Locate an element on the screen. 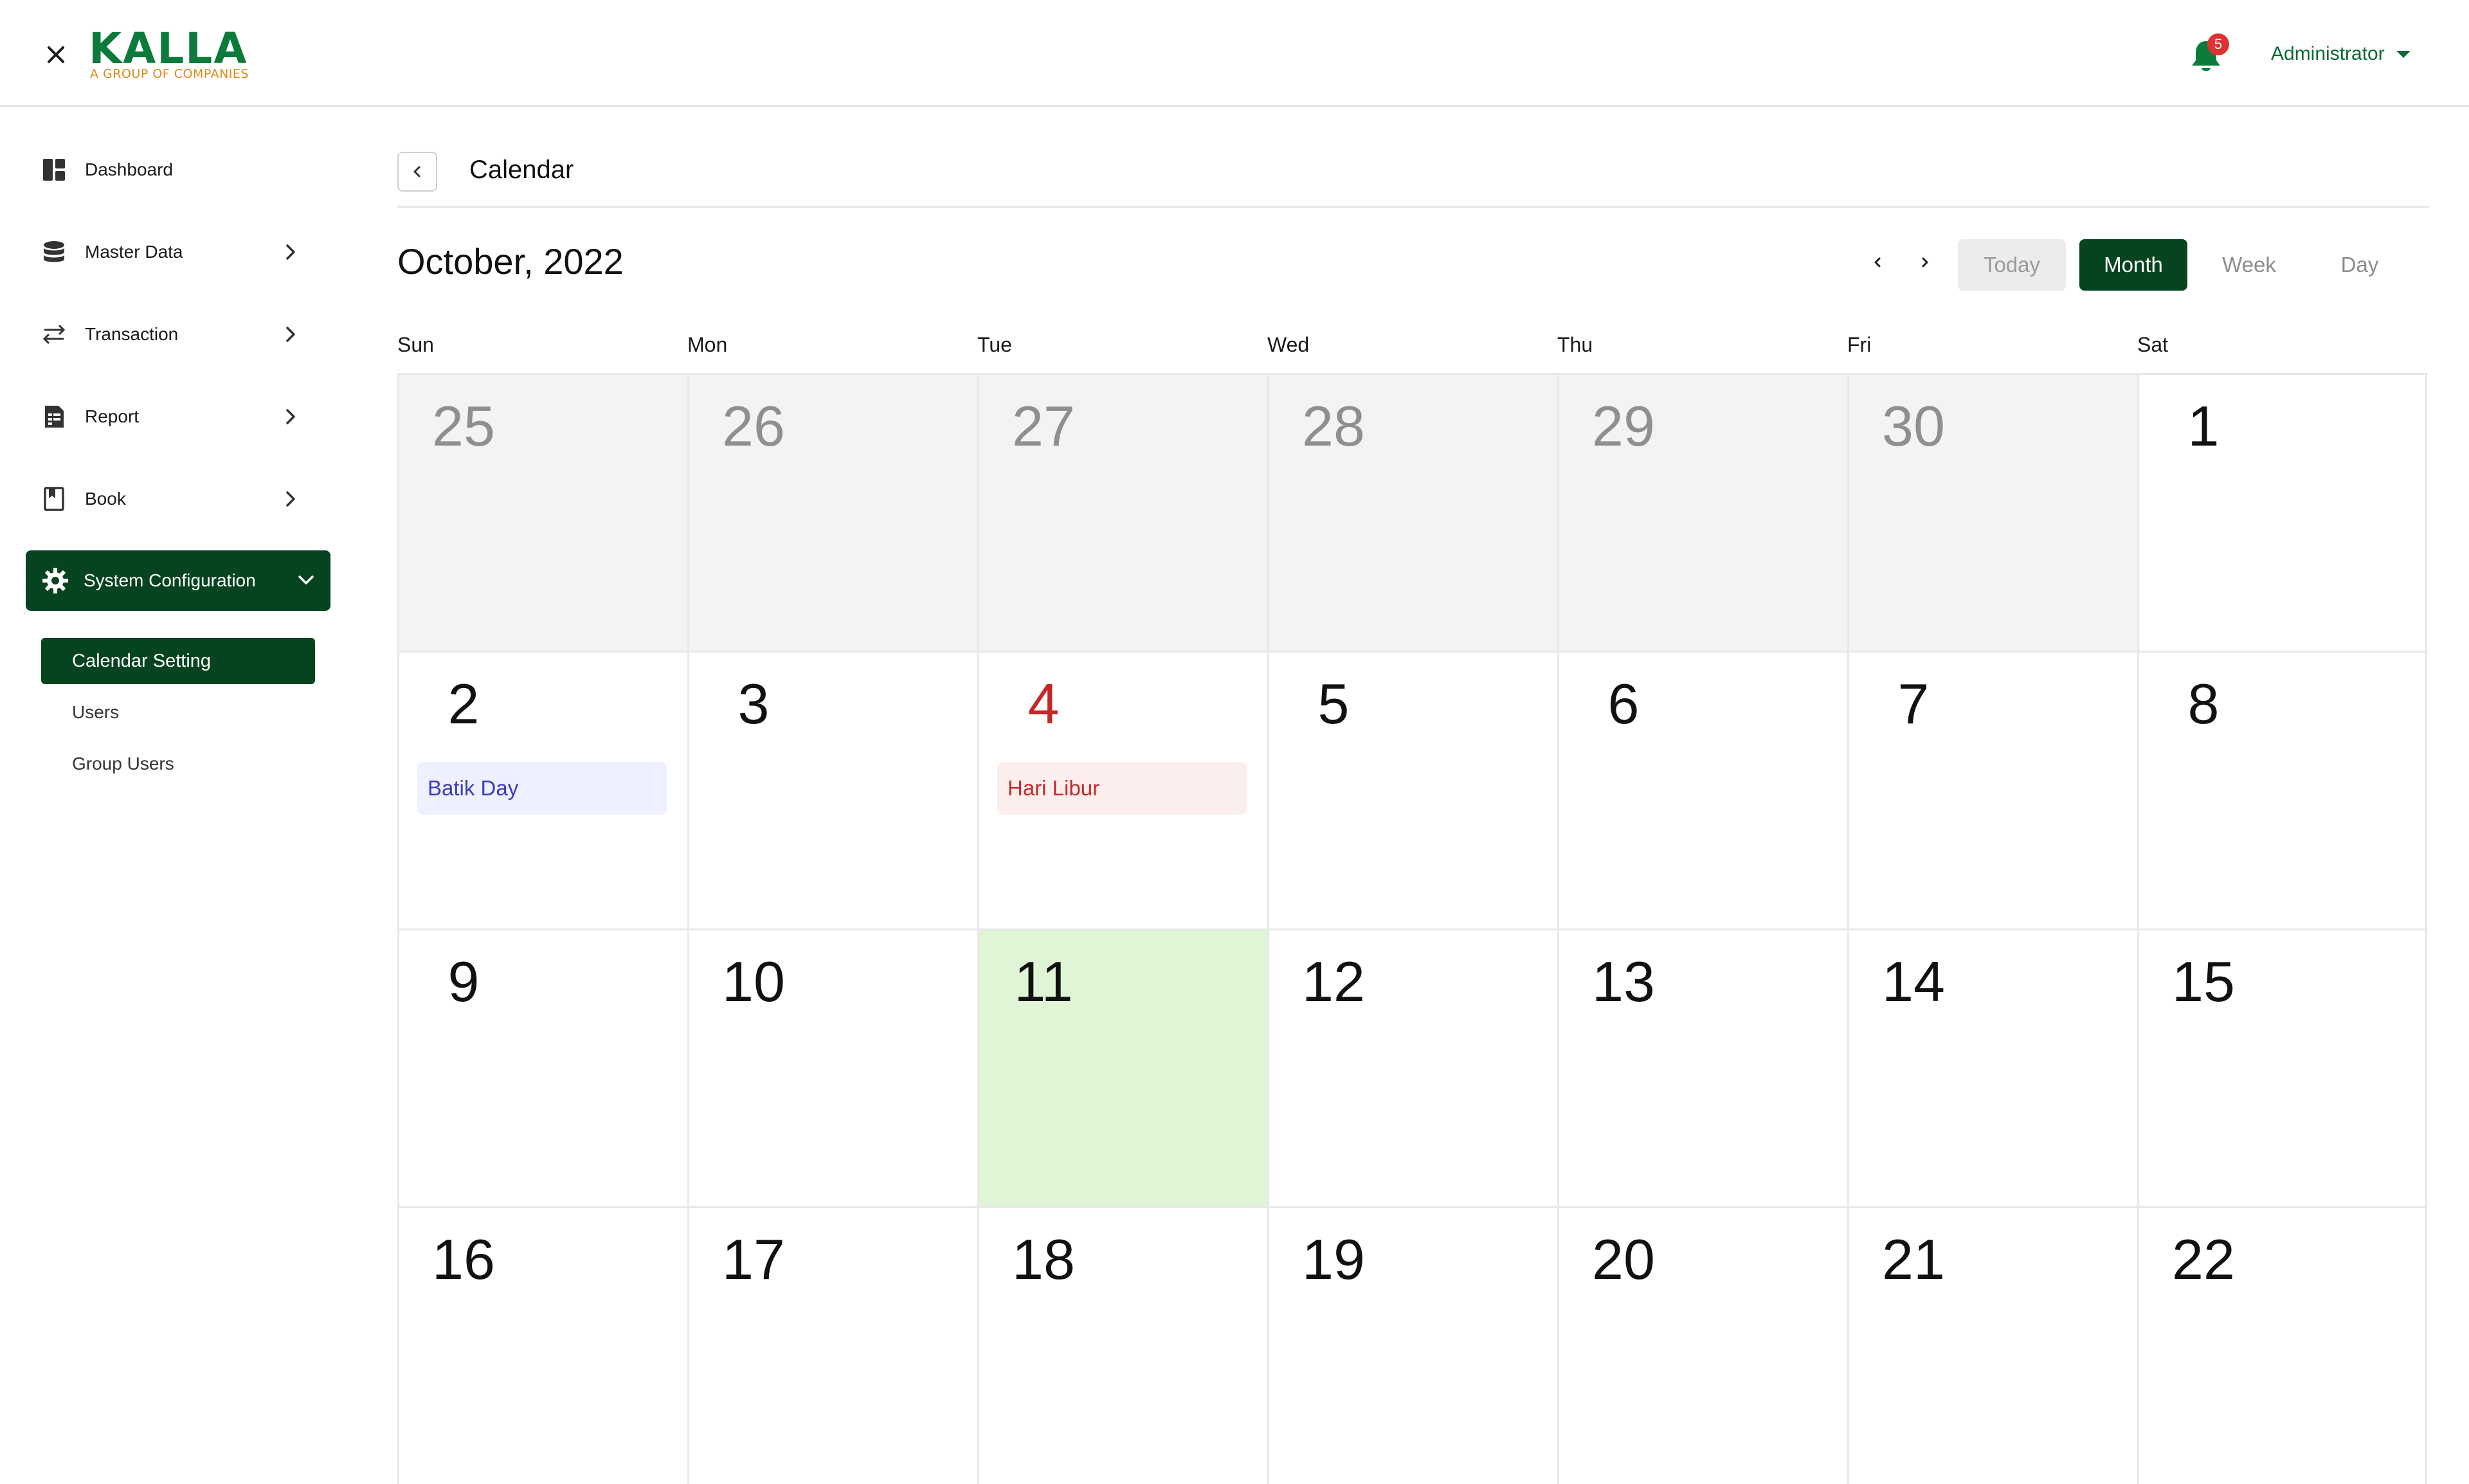 The width and height of the screenshot is (2469, 1484). calendar-day-cell: 19 is located at coordinates (1412, 1345).